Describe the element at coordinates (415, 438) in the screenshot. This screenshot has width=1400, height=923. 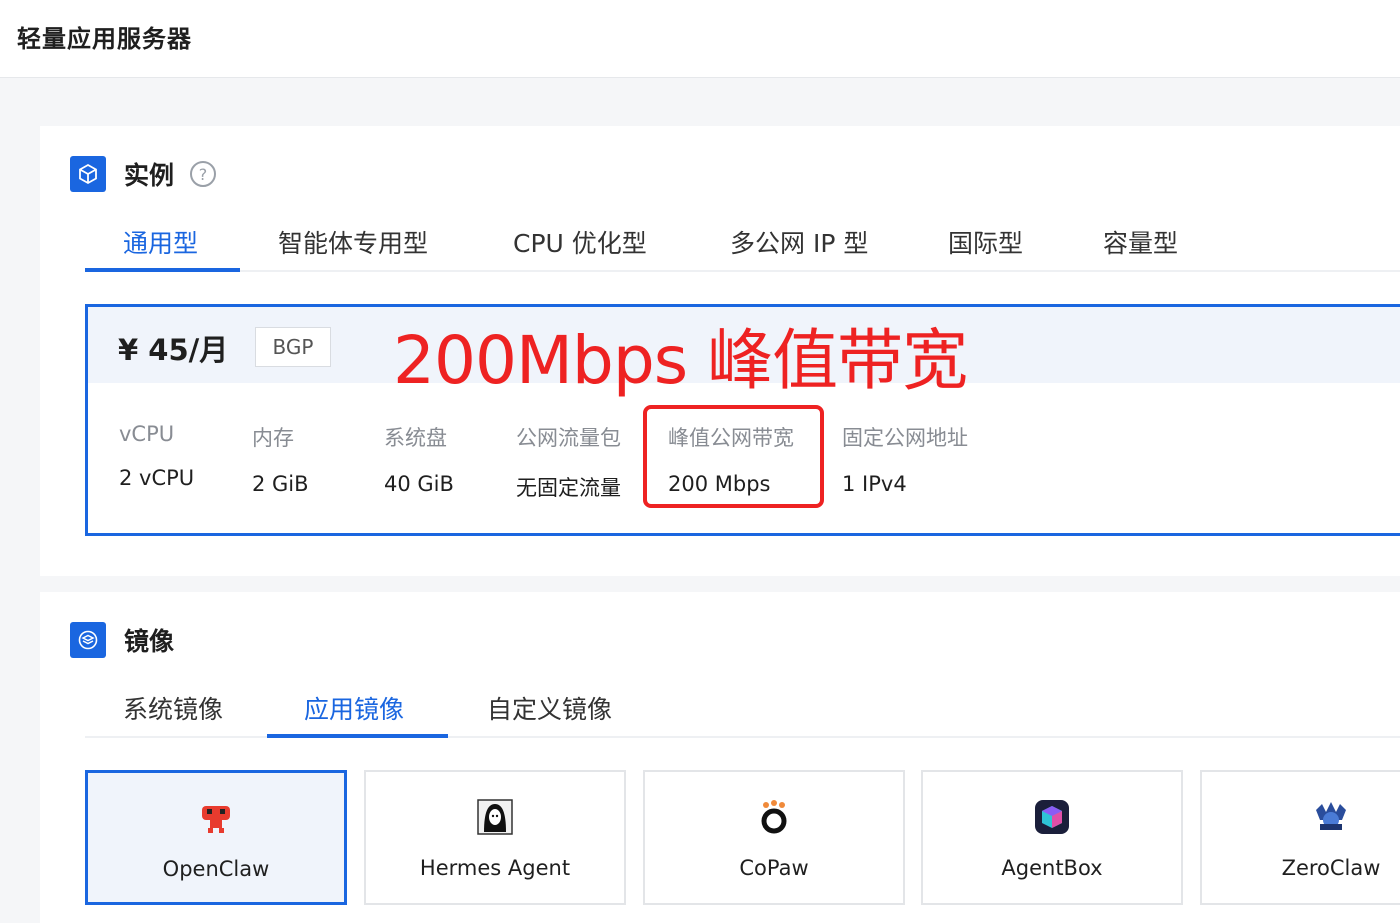
I see `spec-label: 系统盘` at that location.